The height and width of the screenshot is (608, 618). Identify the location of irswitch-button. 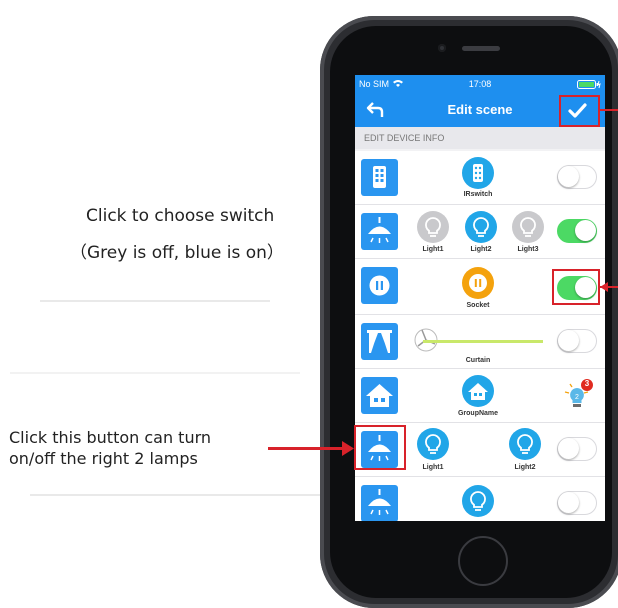
(478, 173).